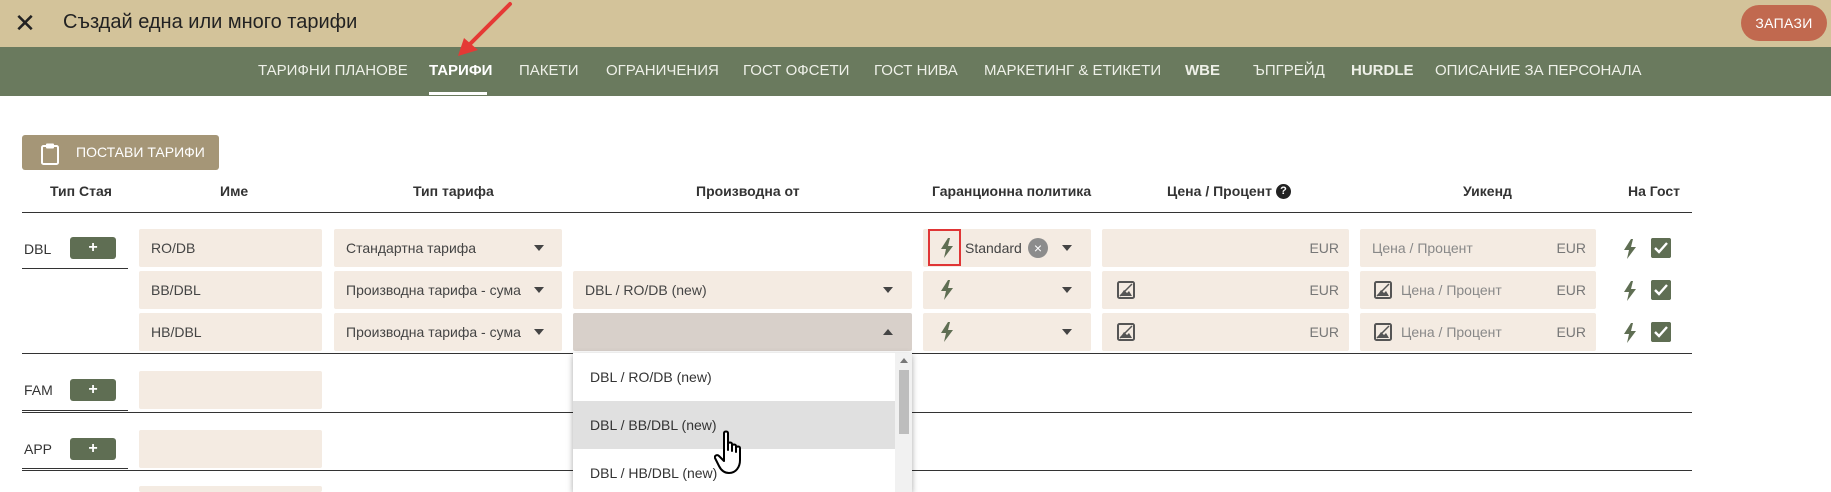 This screenshot has height=492, width=1831. I want to click on place-rates-label: ПОСТАВИ ТАРИФИ, so click(140, 152).